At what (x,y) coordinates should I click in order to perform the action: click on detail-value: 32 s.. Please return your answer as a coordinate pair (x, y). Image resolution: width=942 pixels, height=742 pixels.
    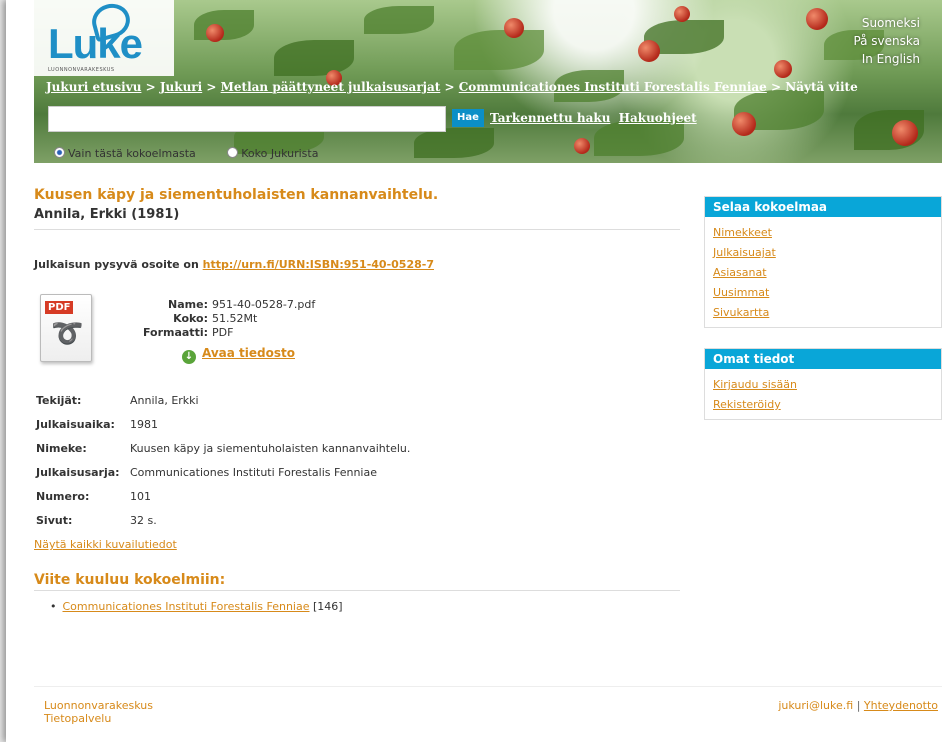
    Looking at the image, I should click on (143, 520).